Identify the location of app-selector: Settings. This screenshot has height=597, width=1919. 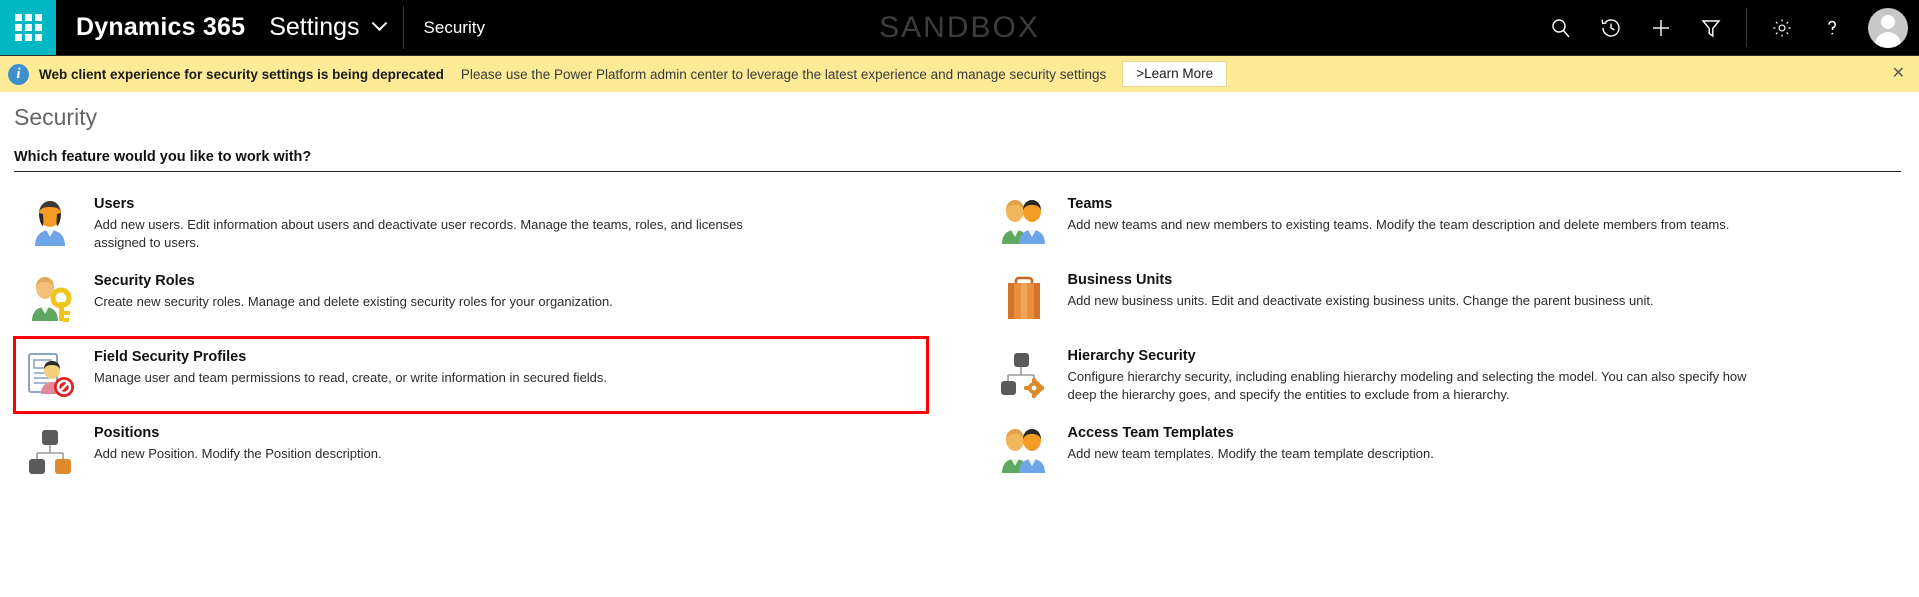
(323, 27).